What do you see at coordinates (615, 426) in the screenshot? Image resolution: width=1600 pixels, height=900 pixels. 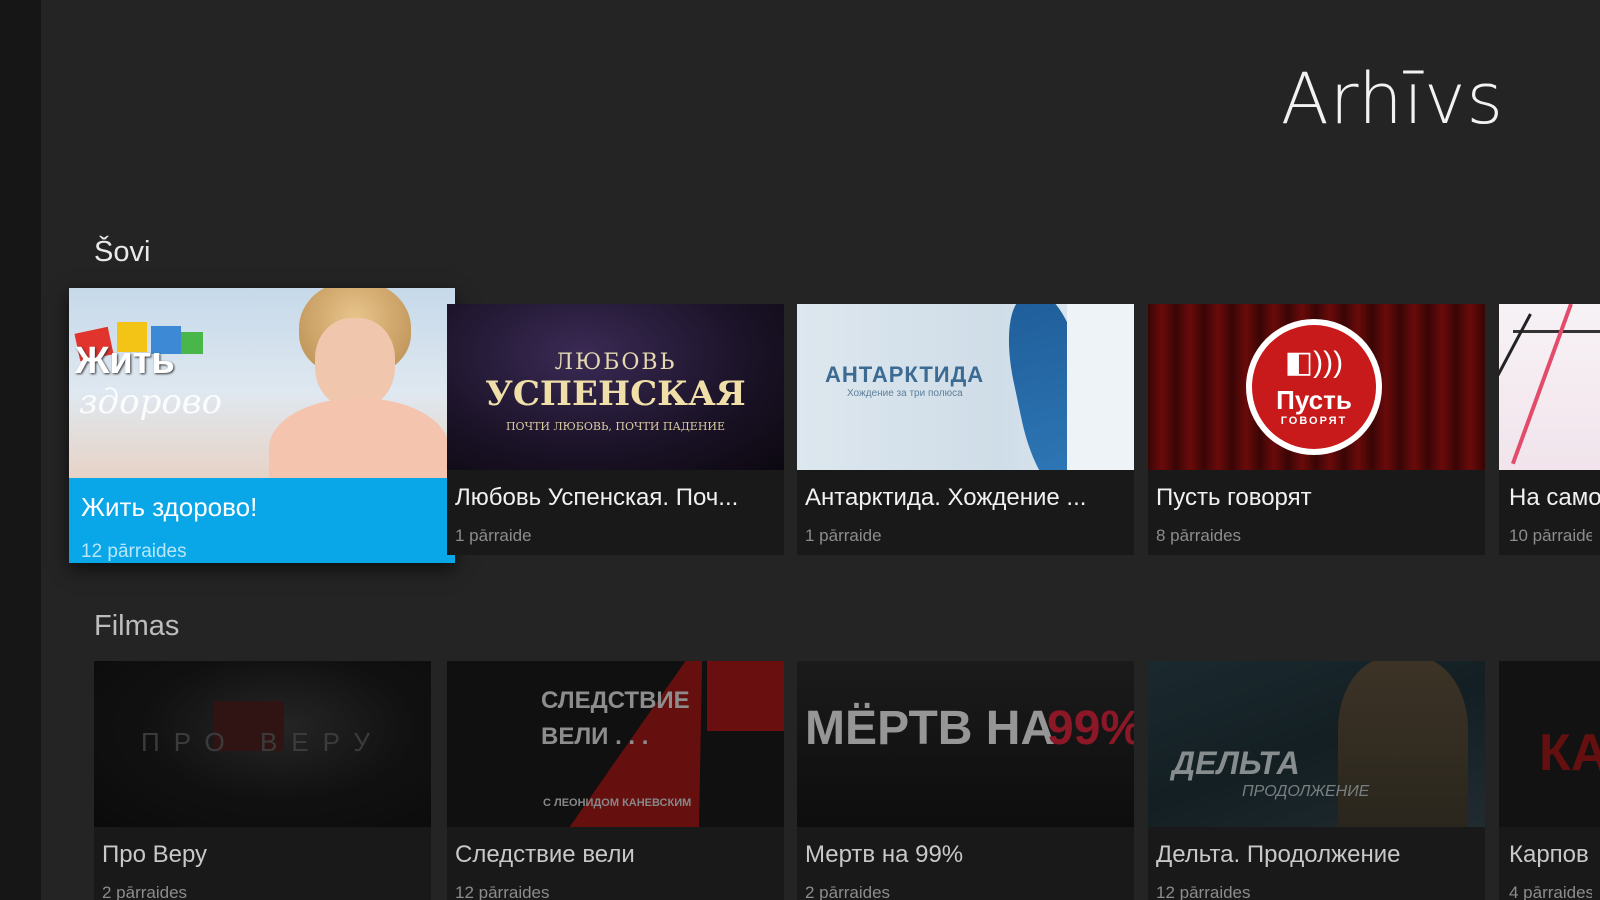 I see `art-line3: ПОЧТИ ЛЮБОВЬ, ПОЧТИ ПАДЕНИЕ` at bounding box center [615, 426].